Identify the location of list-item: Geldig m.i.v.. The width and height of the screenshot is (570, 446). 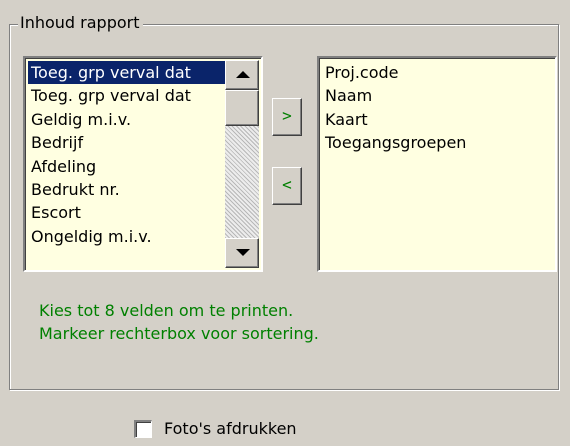
(126, 119).